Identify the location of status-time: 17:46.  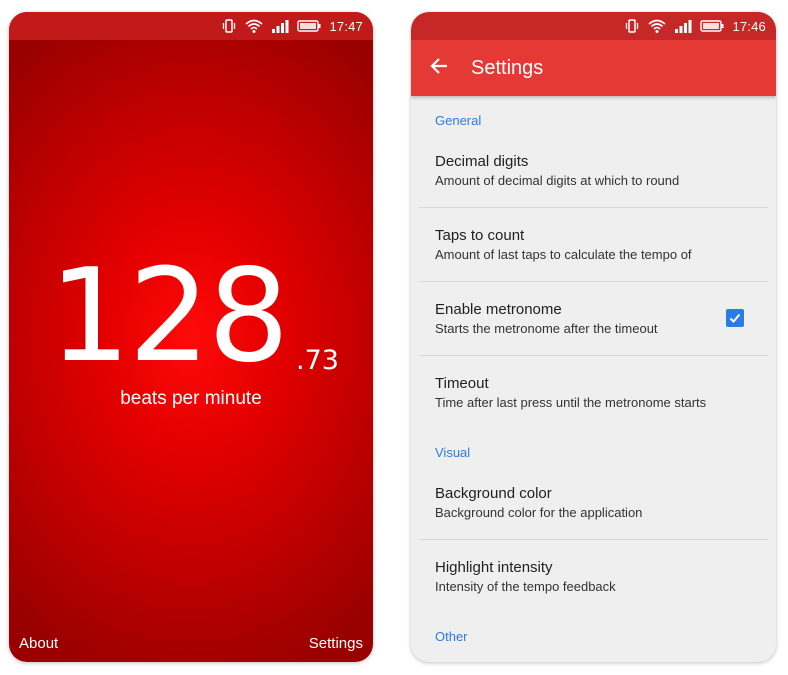
(749, 26).